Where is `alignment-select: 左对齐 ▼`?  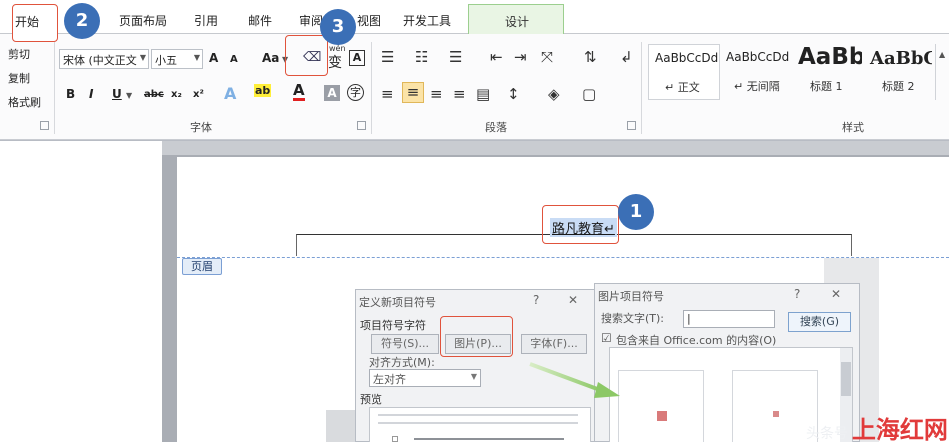
alignment-select: 左对齐 ▼ is located at coordinates (425, 378).